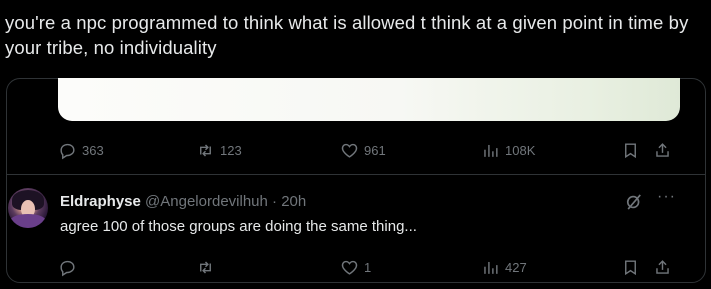  What do you see at coordinates (93, 150) in the screenshot?
I see `reply-count: 363` at bounding box center [93, 150].